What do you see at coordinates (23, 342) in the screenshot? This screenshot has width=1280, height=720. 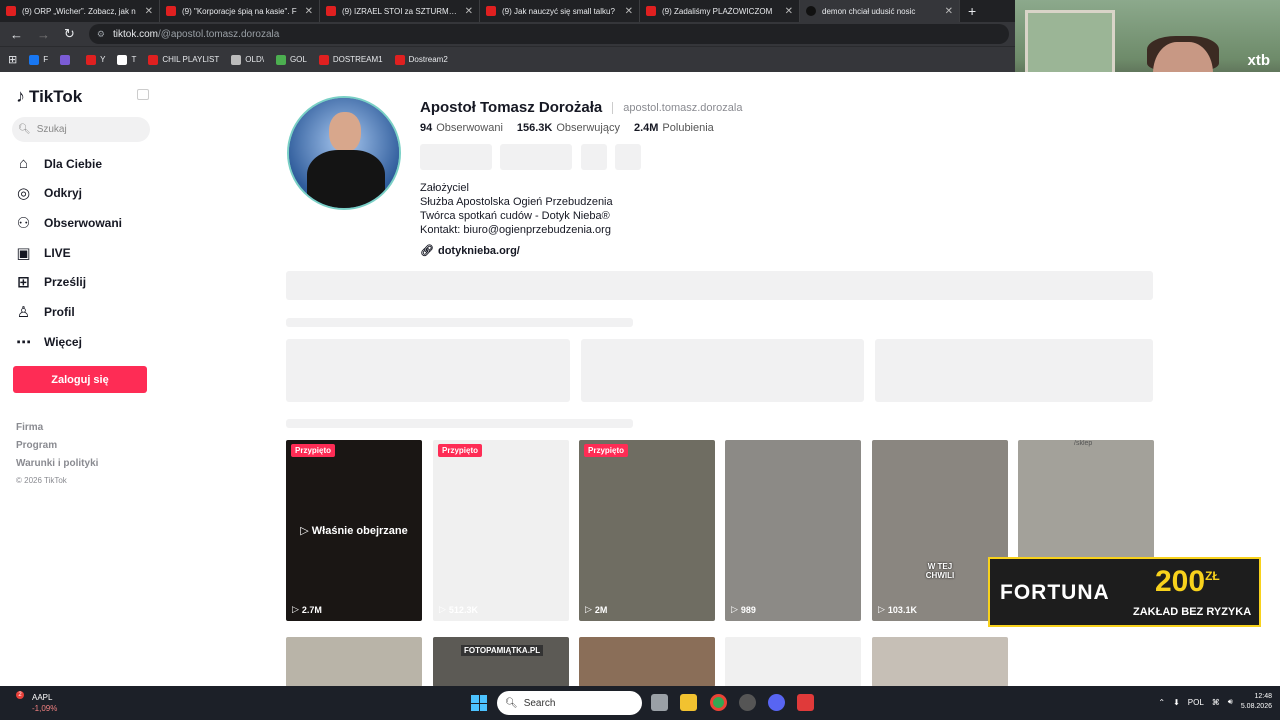 I see `more-icon: ⋯` at bounding box center [23, 342].